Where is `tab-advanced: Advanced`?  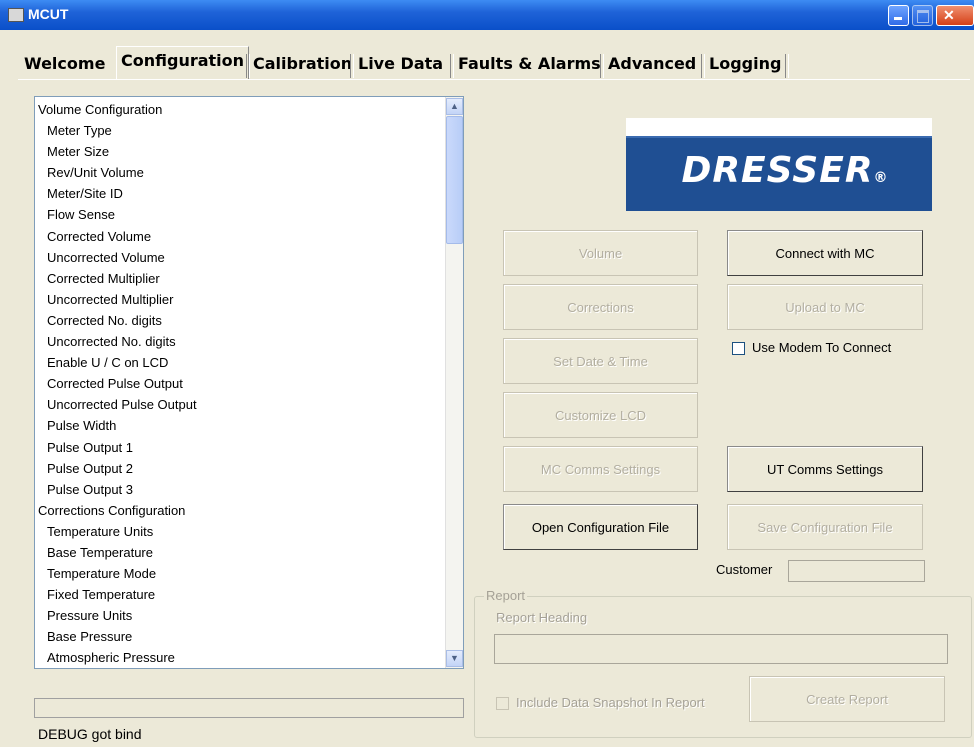
tab-advanced: Advanced is located at coordinates (652, 64).